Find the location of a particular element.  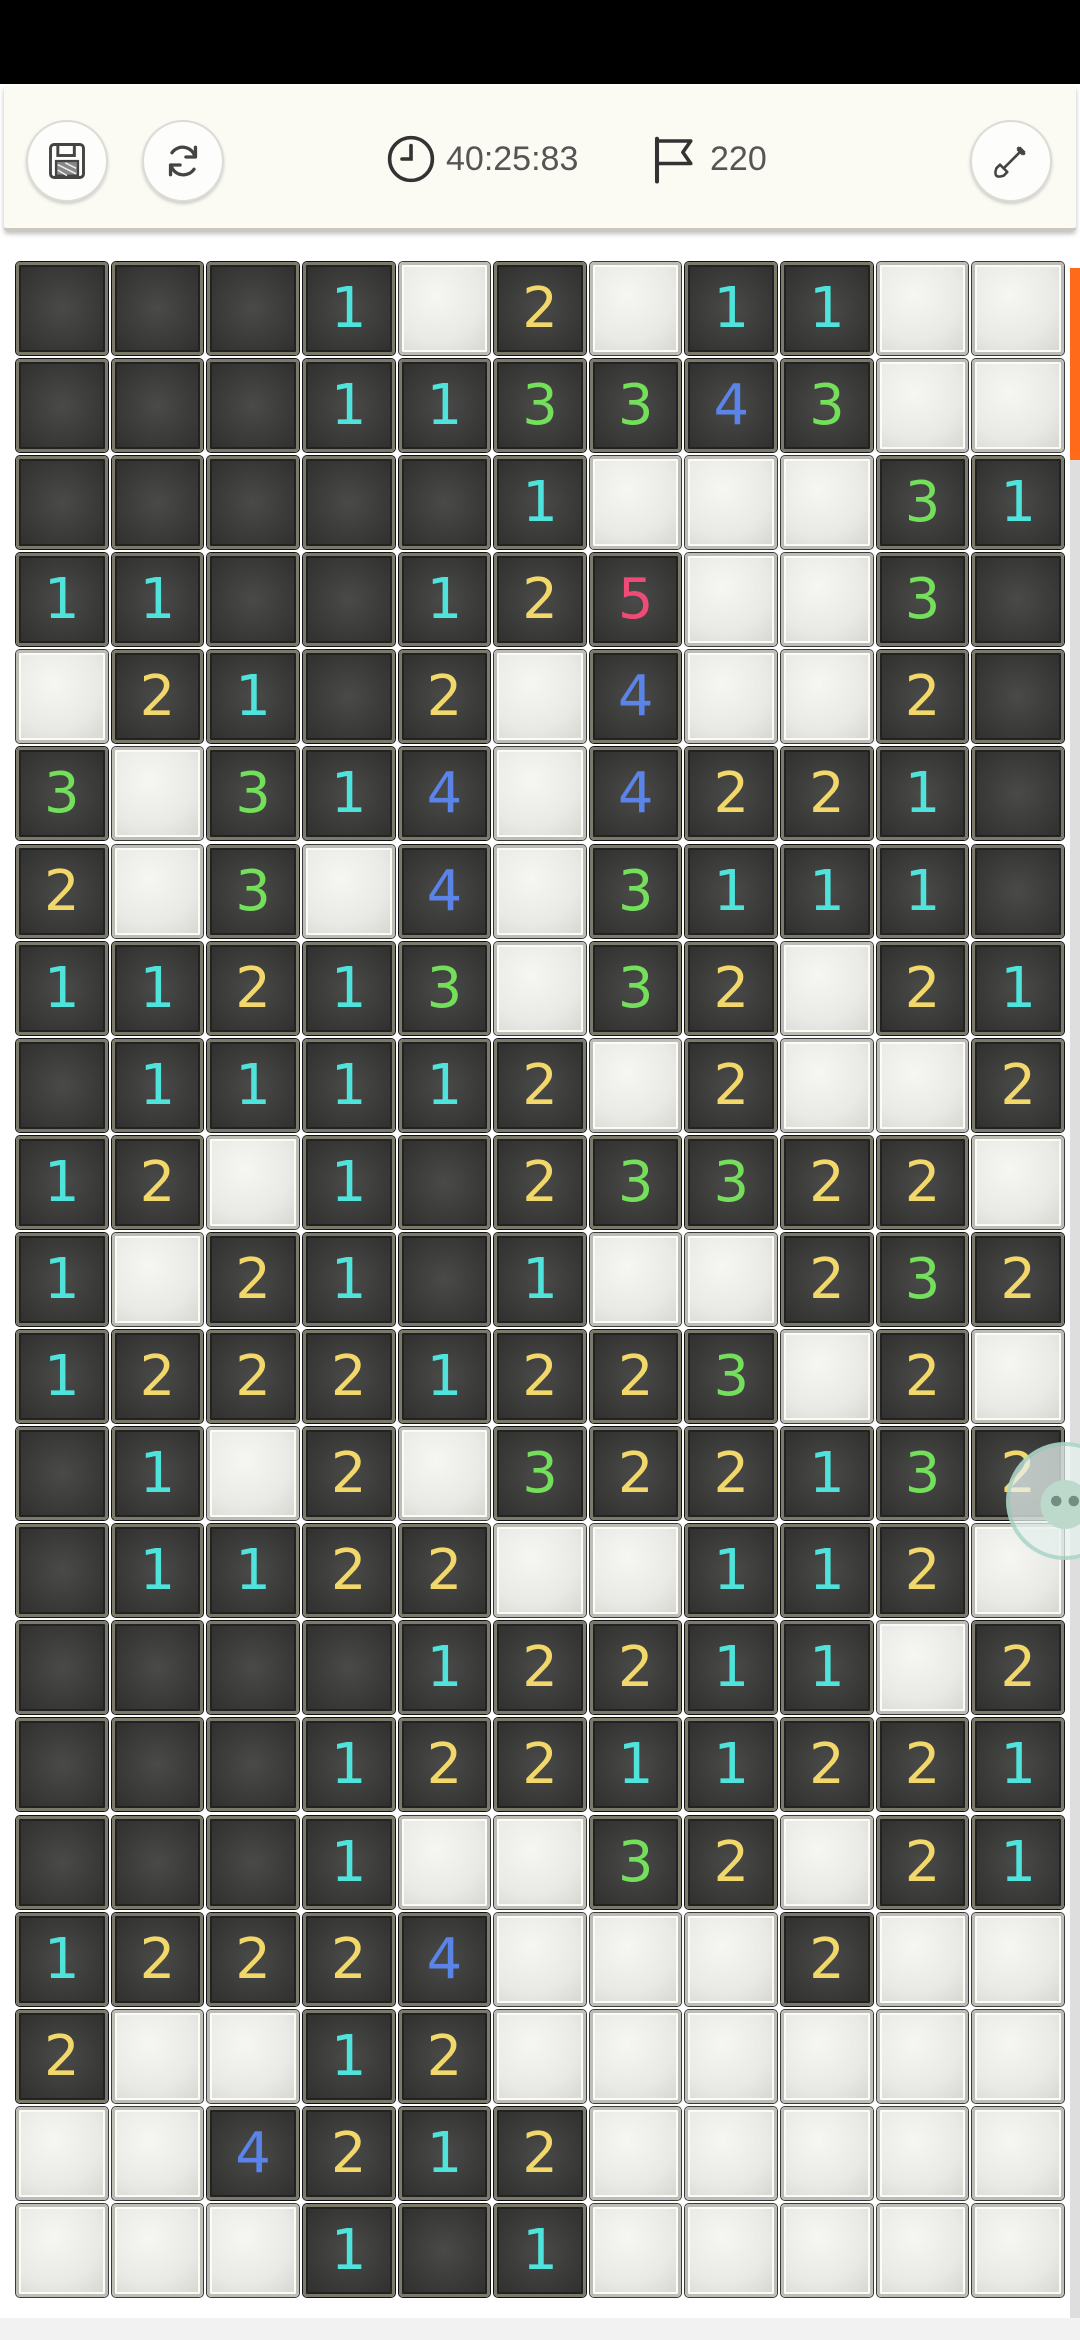

restart-button is located at coordinates (183, 161).